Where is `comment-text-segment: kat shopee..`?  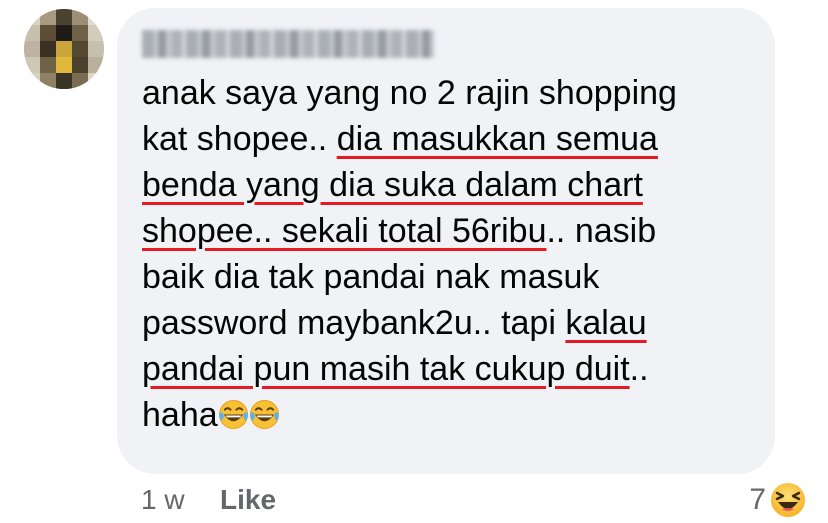 comment-text-segment: kat shopee.. is located at coordinates (239, 139).